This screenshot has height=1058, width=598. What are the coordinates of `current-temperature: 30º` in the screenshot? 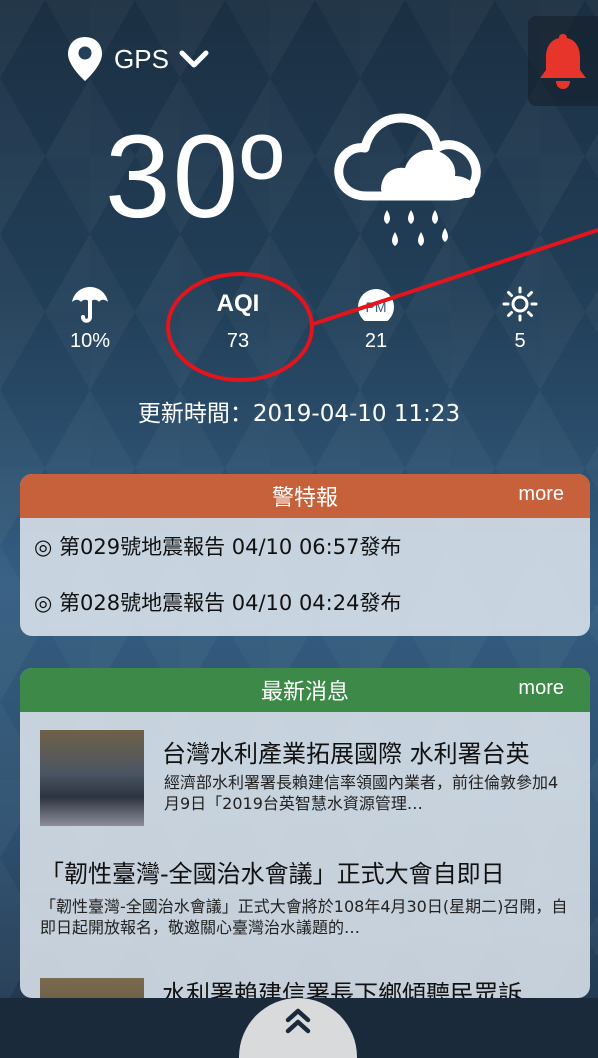 It's located at (195, 177).